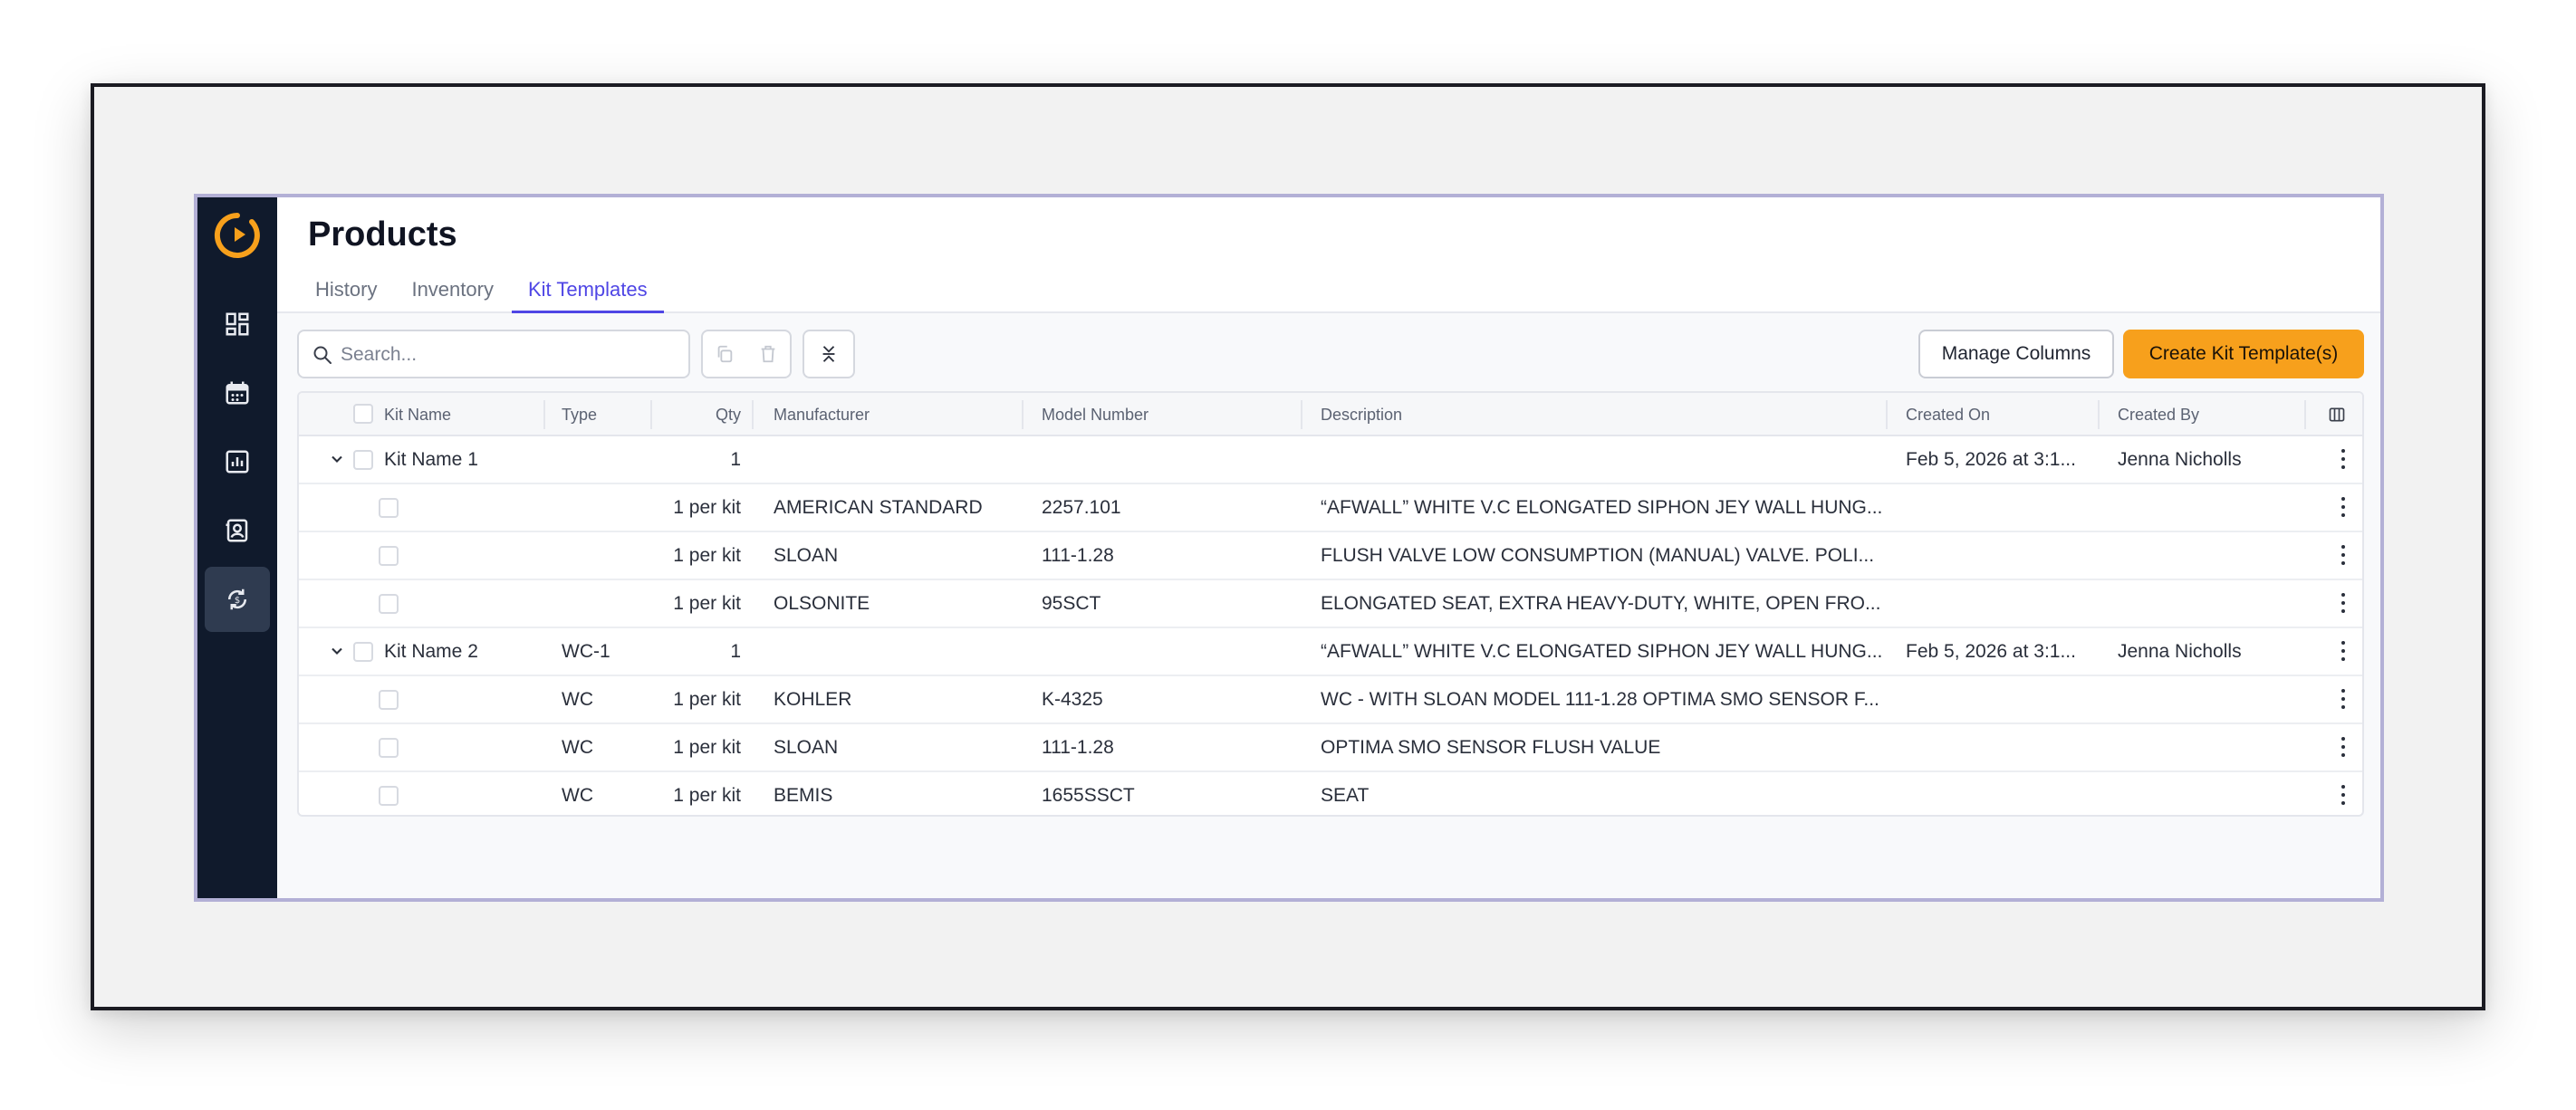 The image size is (2576, 1110). What do you see at coordinates (587, 294) in the screenshot?
I see `tab-kit-templates: Kit Templates` at bounding box center [587, 294].